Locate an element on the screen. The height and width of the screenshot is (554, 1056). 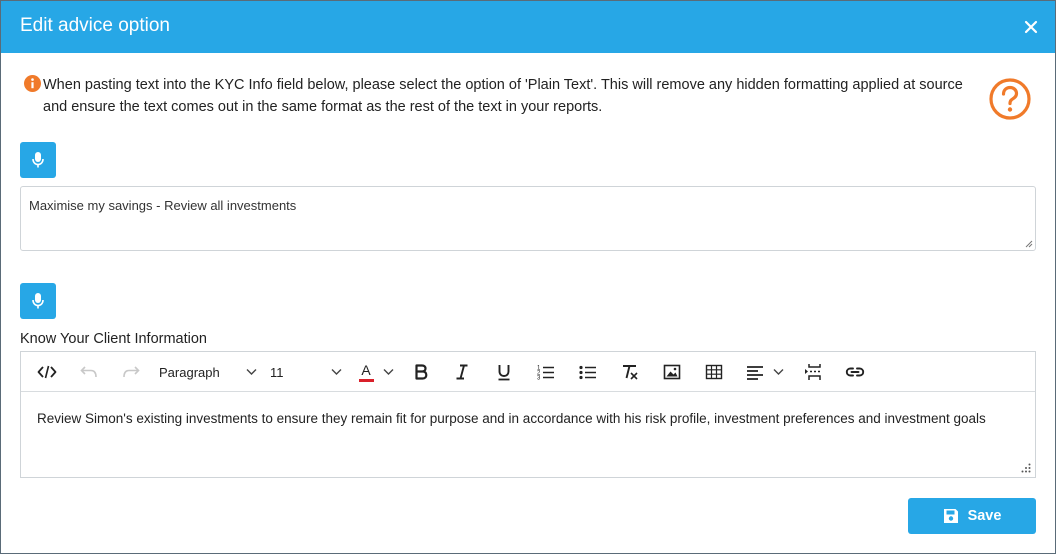
dialog-header: Edit advice option is located at coordinates (528, 27).